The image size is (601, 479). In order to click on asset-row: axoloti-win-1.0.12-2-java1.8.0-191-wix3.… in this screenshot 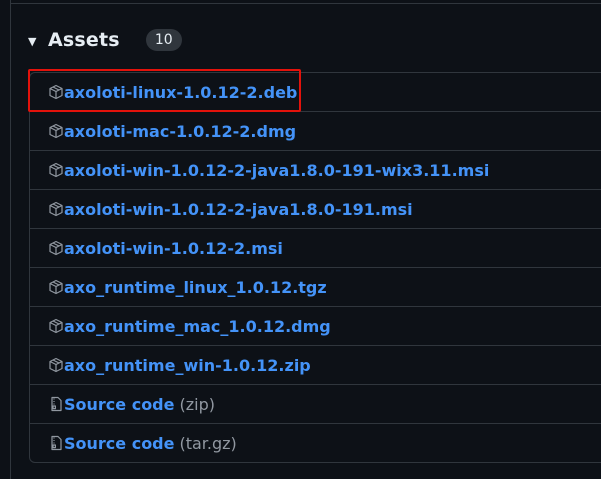, I will do `click(315, 170)`.